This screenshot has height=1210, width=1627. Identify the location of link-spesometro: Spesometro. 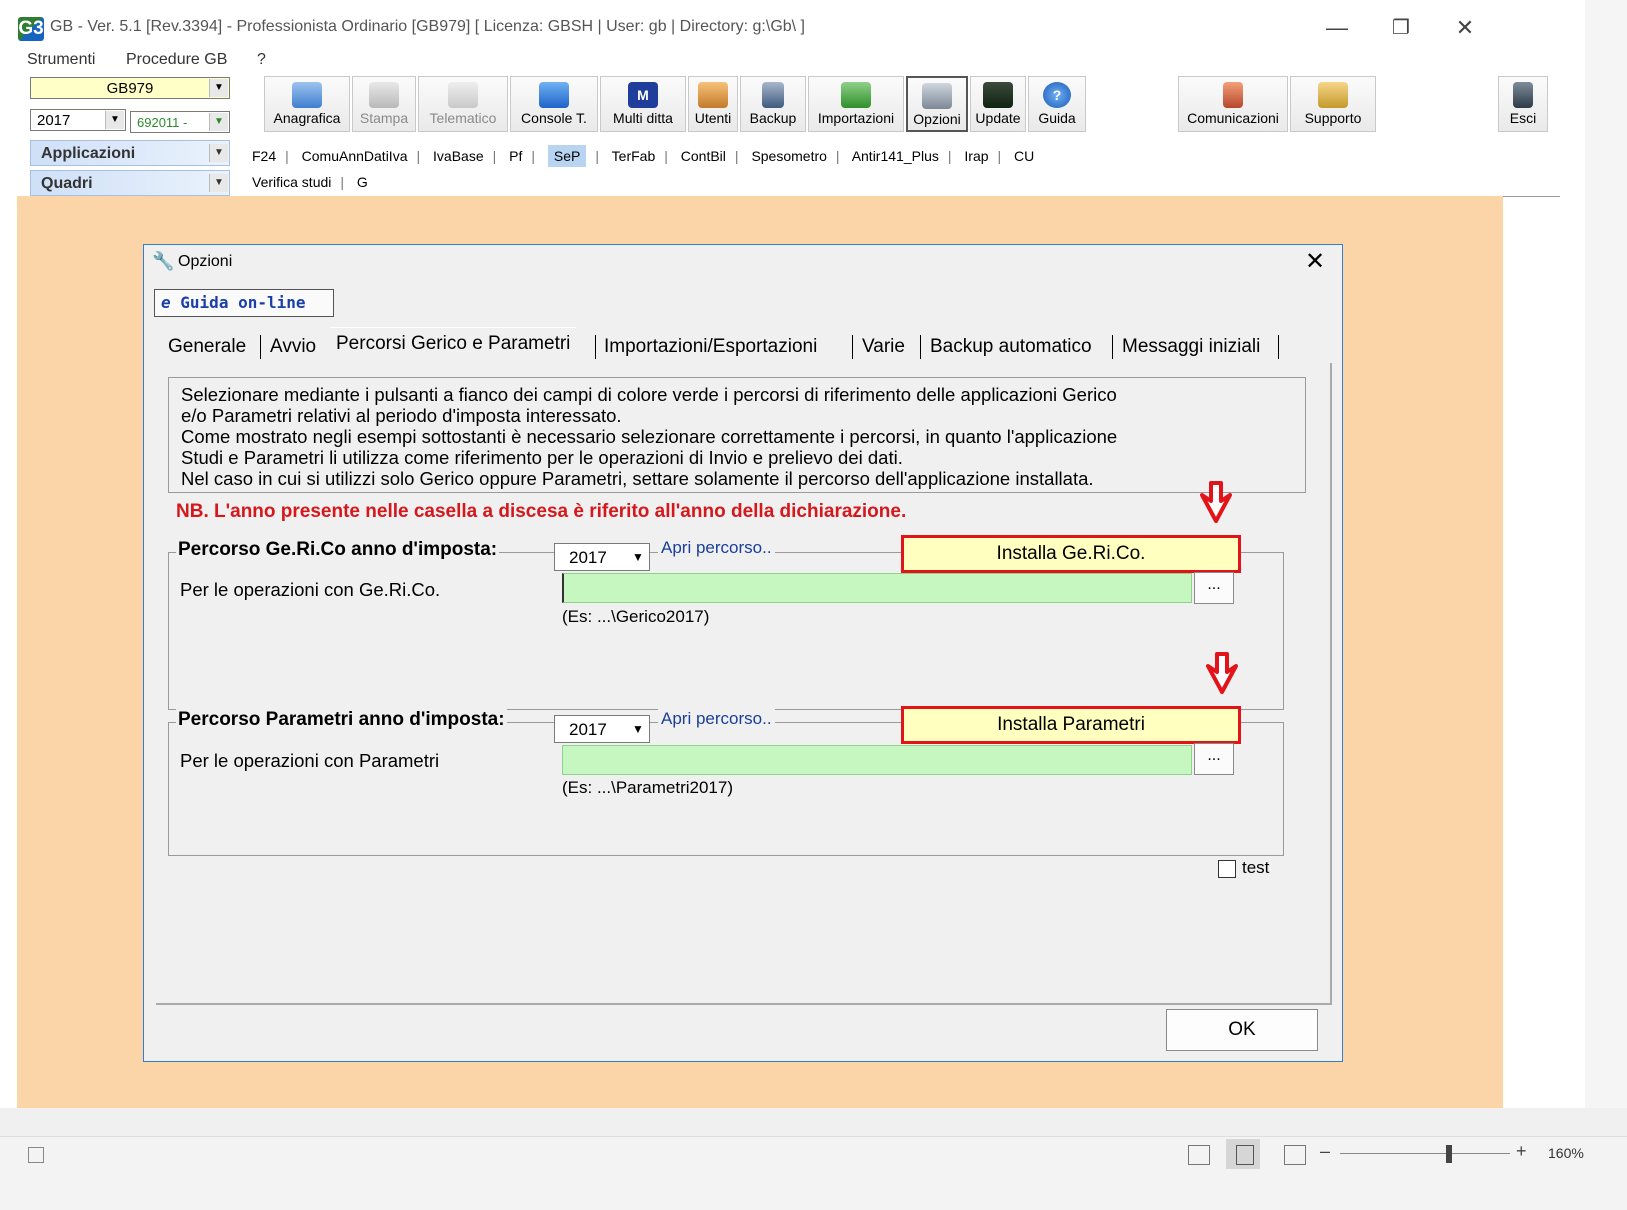
(788, 156).